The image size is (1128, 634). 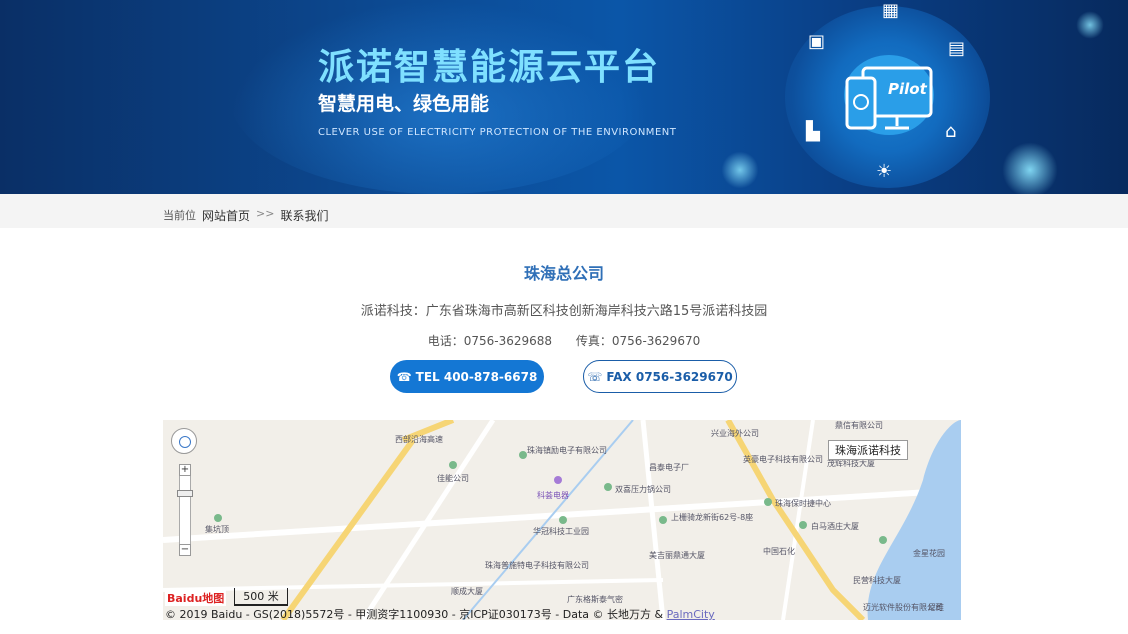 I want to click on company-address: 派诺科技：广东省珠海市高新区科技创新海岸科技六路15号派诺科技园, so click(x=564, y=311).